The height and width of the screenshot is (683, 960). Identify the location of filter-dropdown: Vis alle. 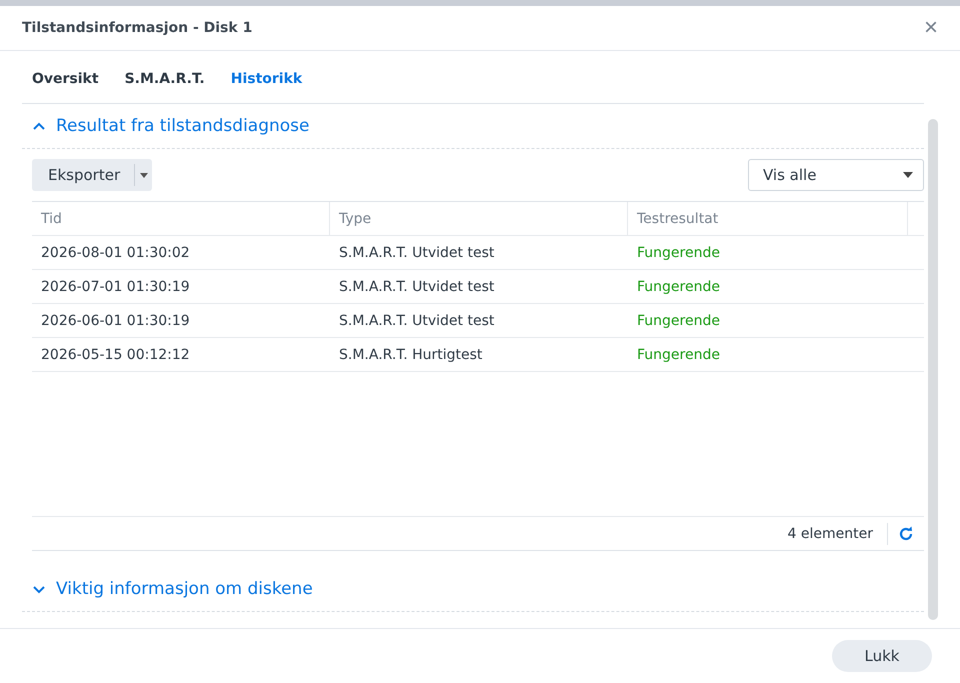
(836, 175).